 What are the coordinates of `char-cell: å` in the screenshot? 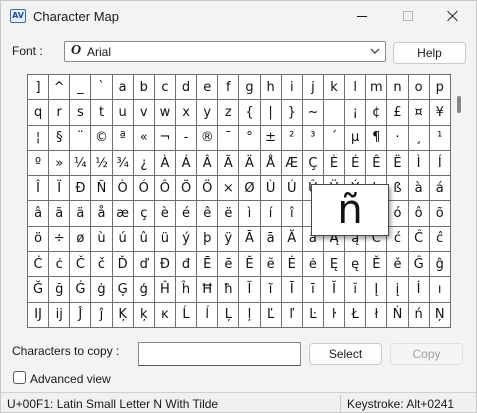 It's located at (102, 214).